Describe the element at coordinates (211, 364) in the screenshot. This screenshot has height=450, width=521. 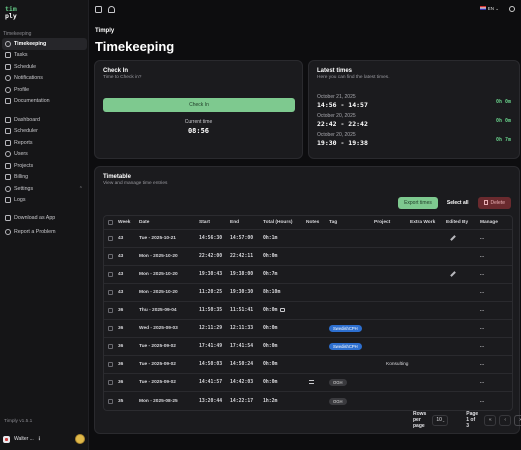
I see `start-cell: 14:50:03` at that location.